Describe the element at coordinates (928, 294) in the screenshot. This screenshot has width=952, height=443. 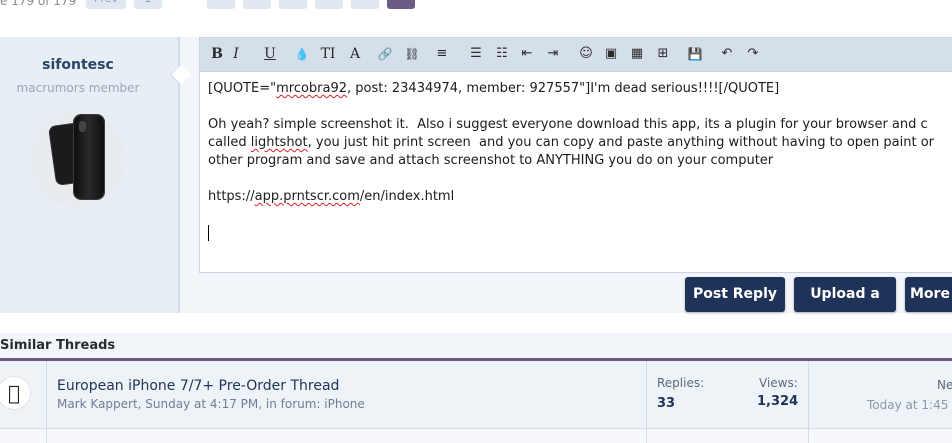
I see `more-options-button: More O` at that location.